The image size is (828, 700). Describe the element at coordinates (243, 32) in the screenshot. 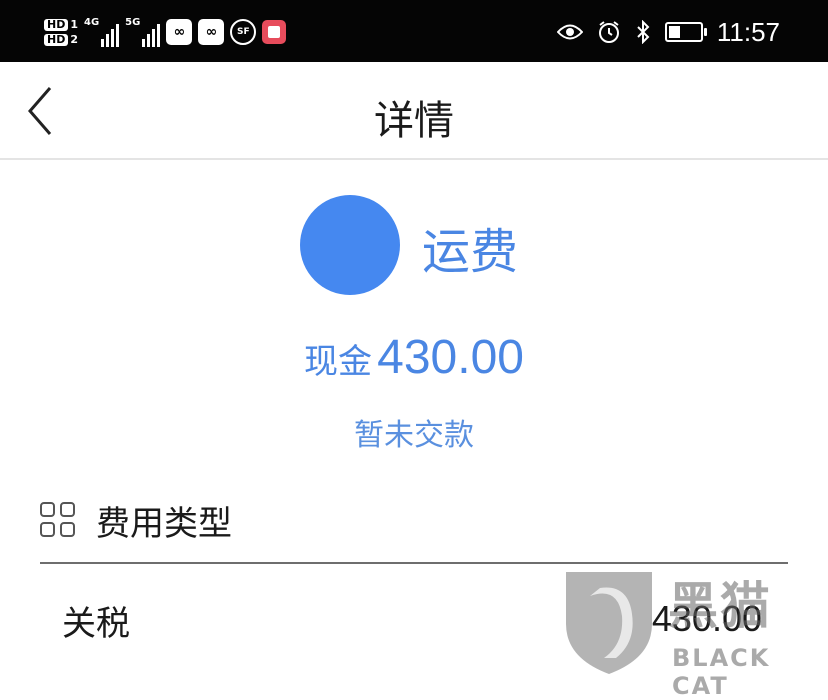

I see `sf-express-icon: SF` at that location.